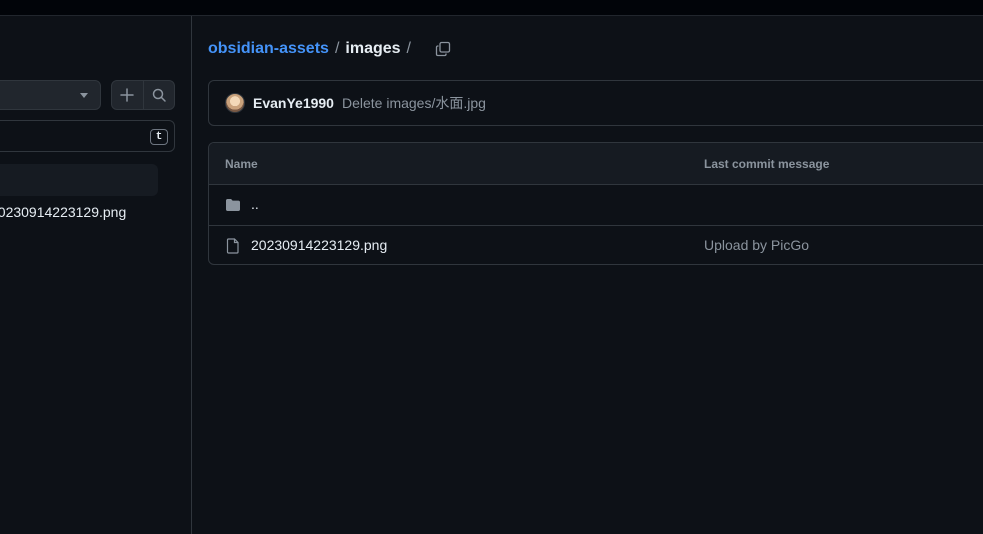 This screenshot has width=983, height=534. Describe the element at coordinates (330, 49) in the screenshot. I see `breadcrumb: obsidian-assets / images /` at that location.